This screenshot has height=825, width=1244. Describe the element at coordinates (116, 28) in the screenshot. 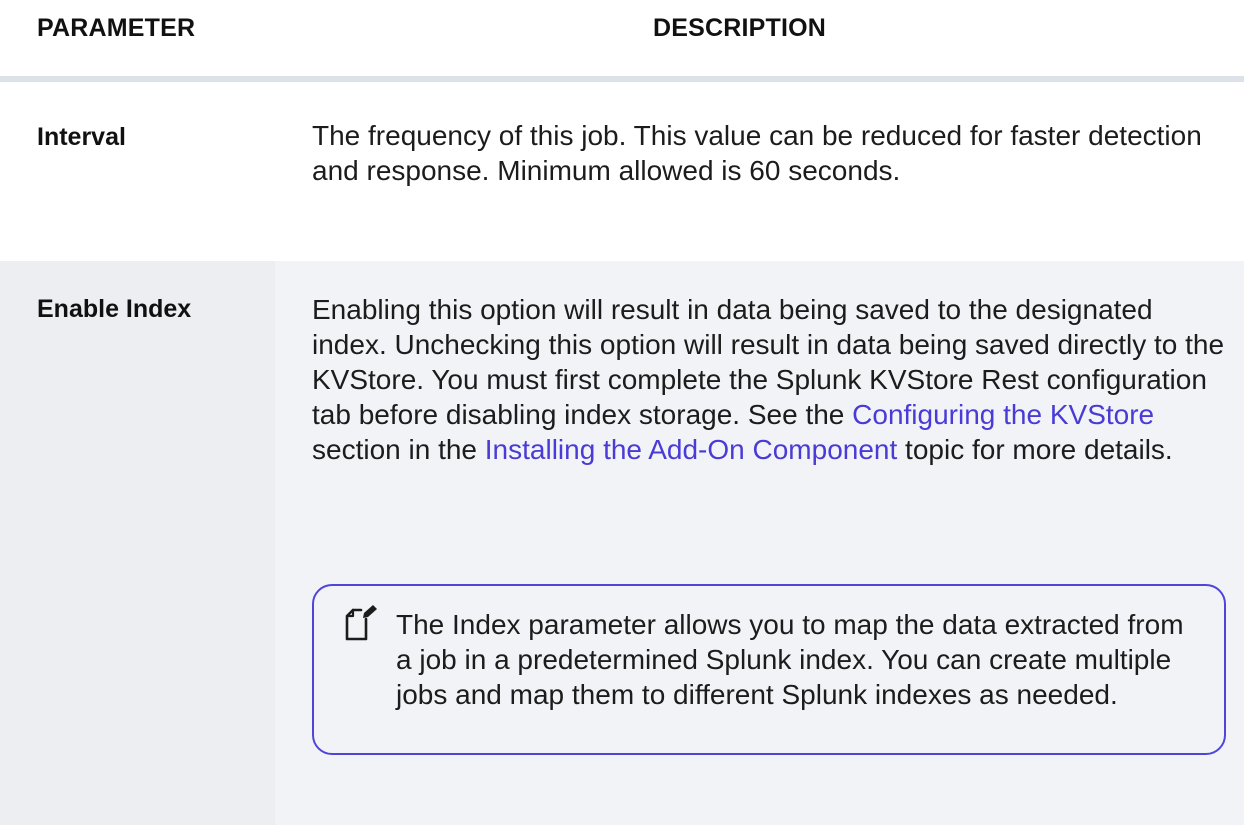

I see `header-parameter: PARAMETER` at that location.